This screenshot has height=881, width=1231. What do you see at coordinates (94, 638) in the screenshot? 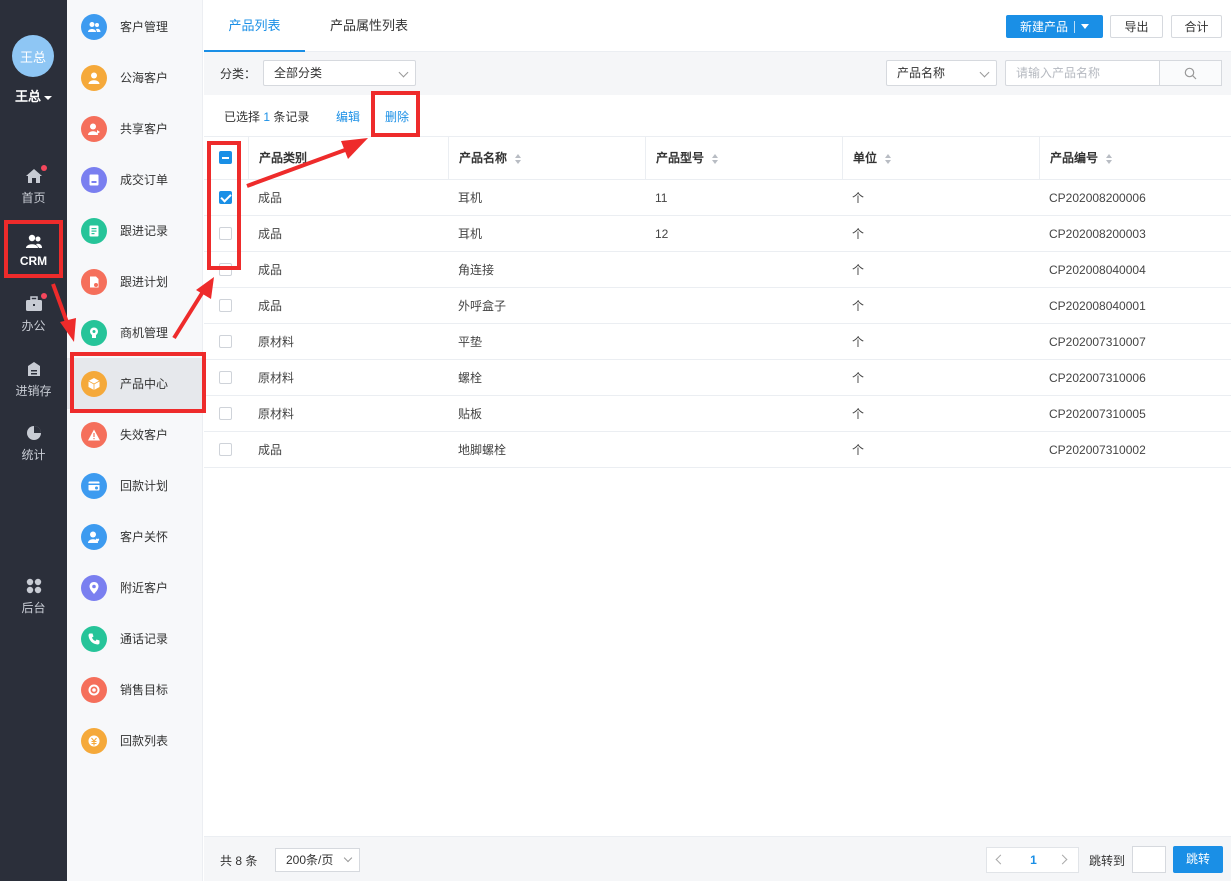
I see `phone-icon` at bounding box center [94, 638].